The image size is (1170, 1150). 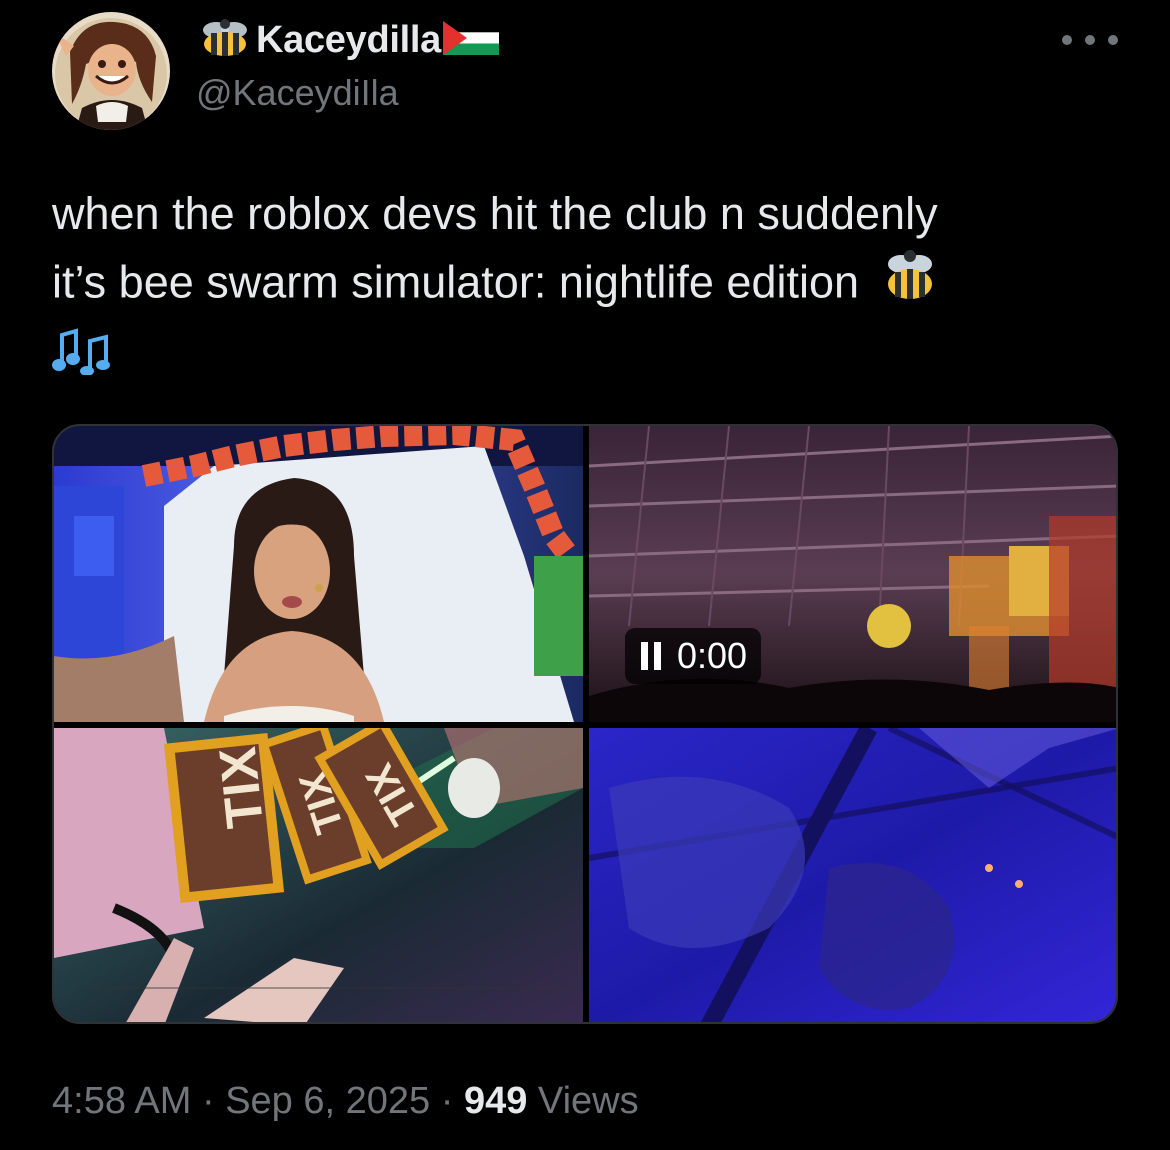 What do you see at coordinates (495, 1101) in the screenshot?
I see `views-count: 949` at bounding box center [495, 1101].